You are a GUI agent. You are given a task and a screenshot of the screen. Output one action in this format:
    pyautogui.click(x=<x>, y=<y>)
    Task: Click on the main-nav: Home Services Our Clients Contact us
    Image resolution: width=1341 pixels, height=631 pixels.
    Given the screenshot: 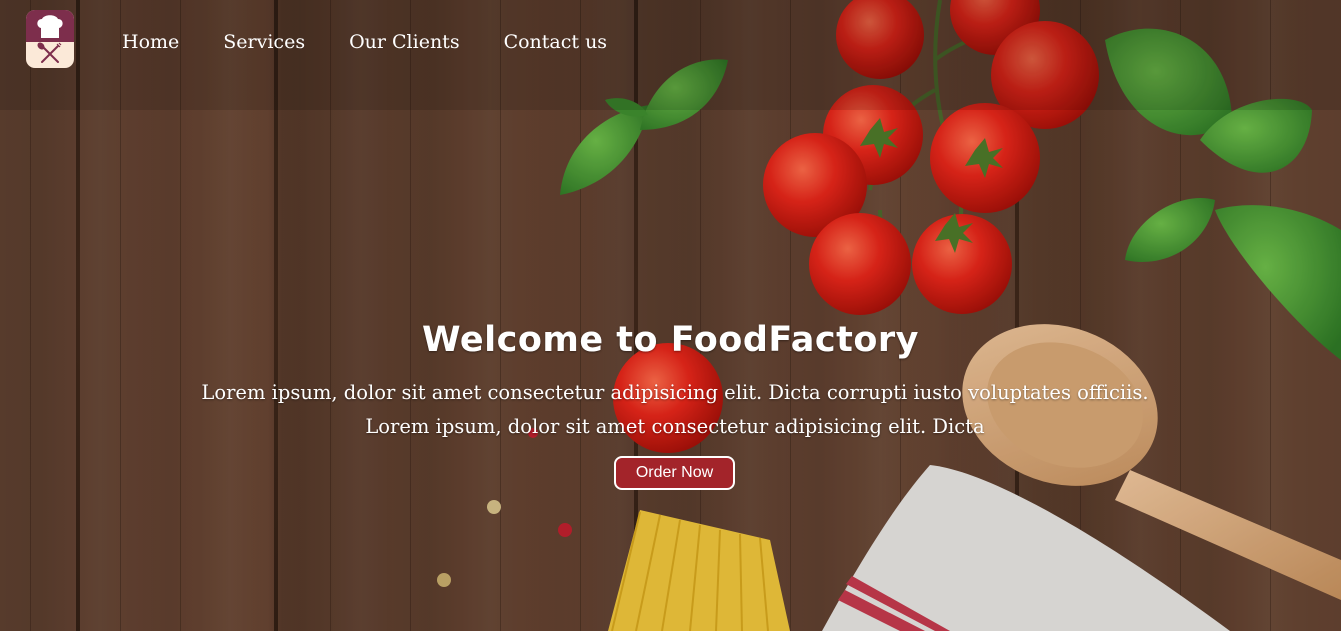 What is the action you would take?
    pyautogui.click(x=386, y=42)
    